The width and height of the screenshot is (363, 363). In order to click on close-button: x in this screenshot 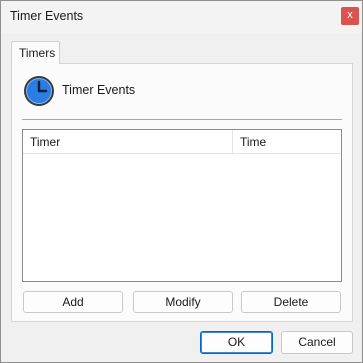, I will do `click(350, 16)`.